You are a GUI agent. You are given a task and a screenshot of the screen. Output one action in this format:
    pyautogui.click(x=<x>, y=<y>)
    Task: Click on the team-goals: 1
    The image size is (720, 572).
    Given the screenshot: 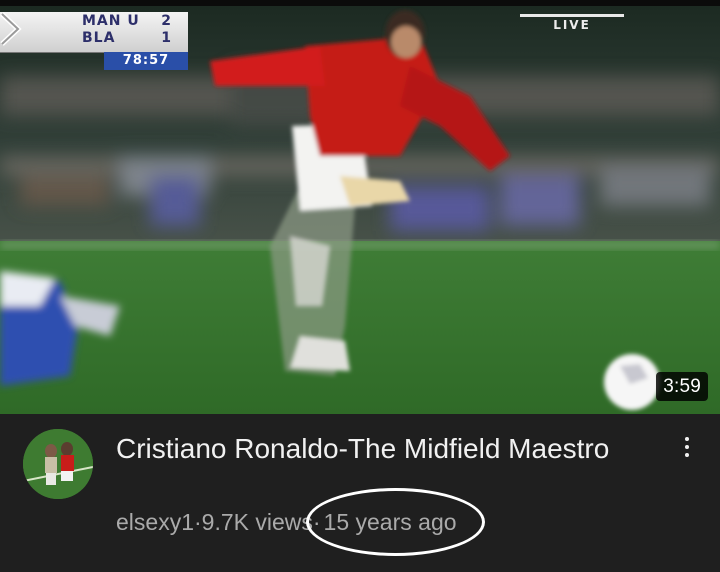 What is the action you would take?
    pyautogui.click(x=166, y=38)
    